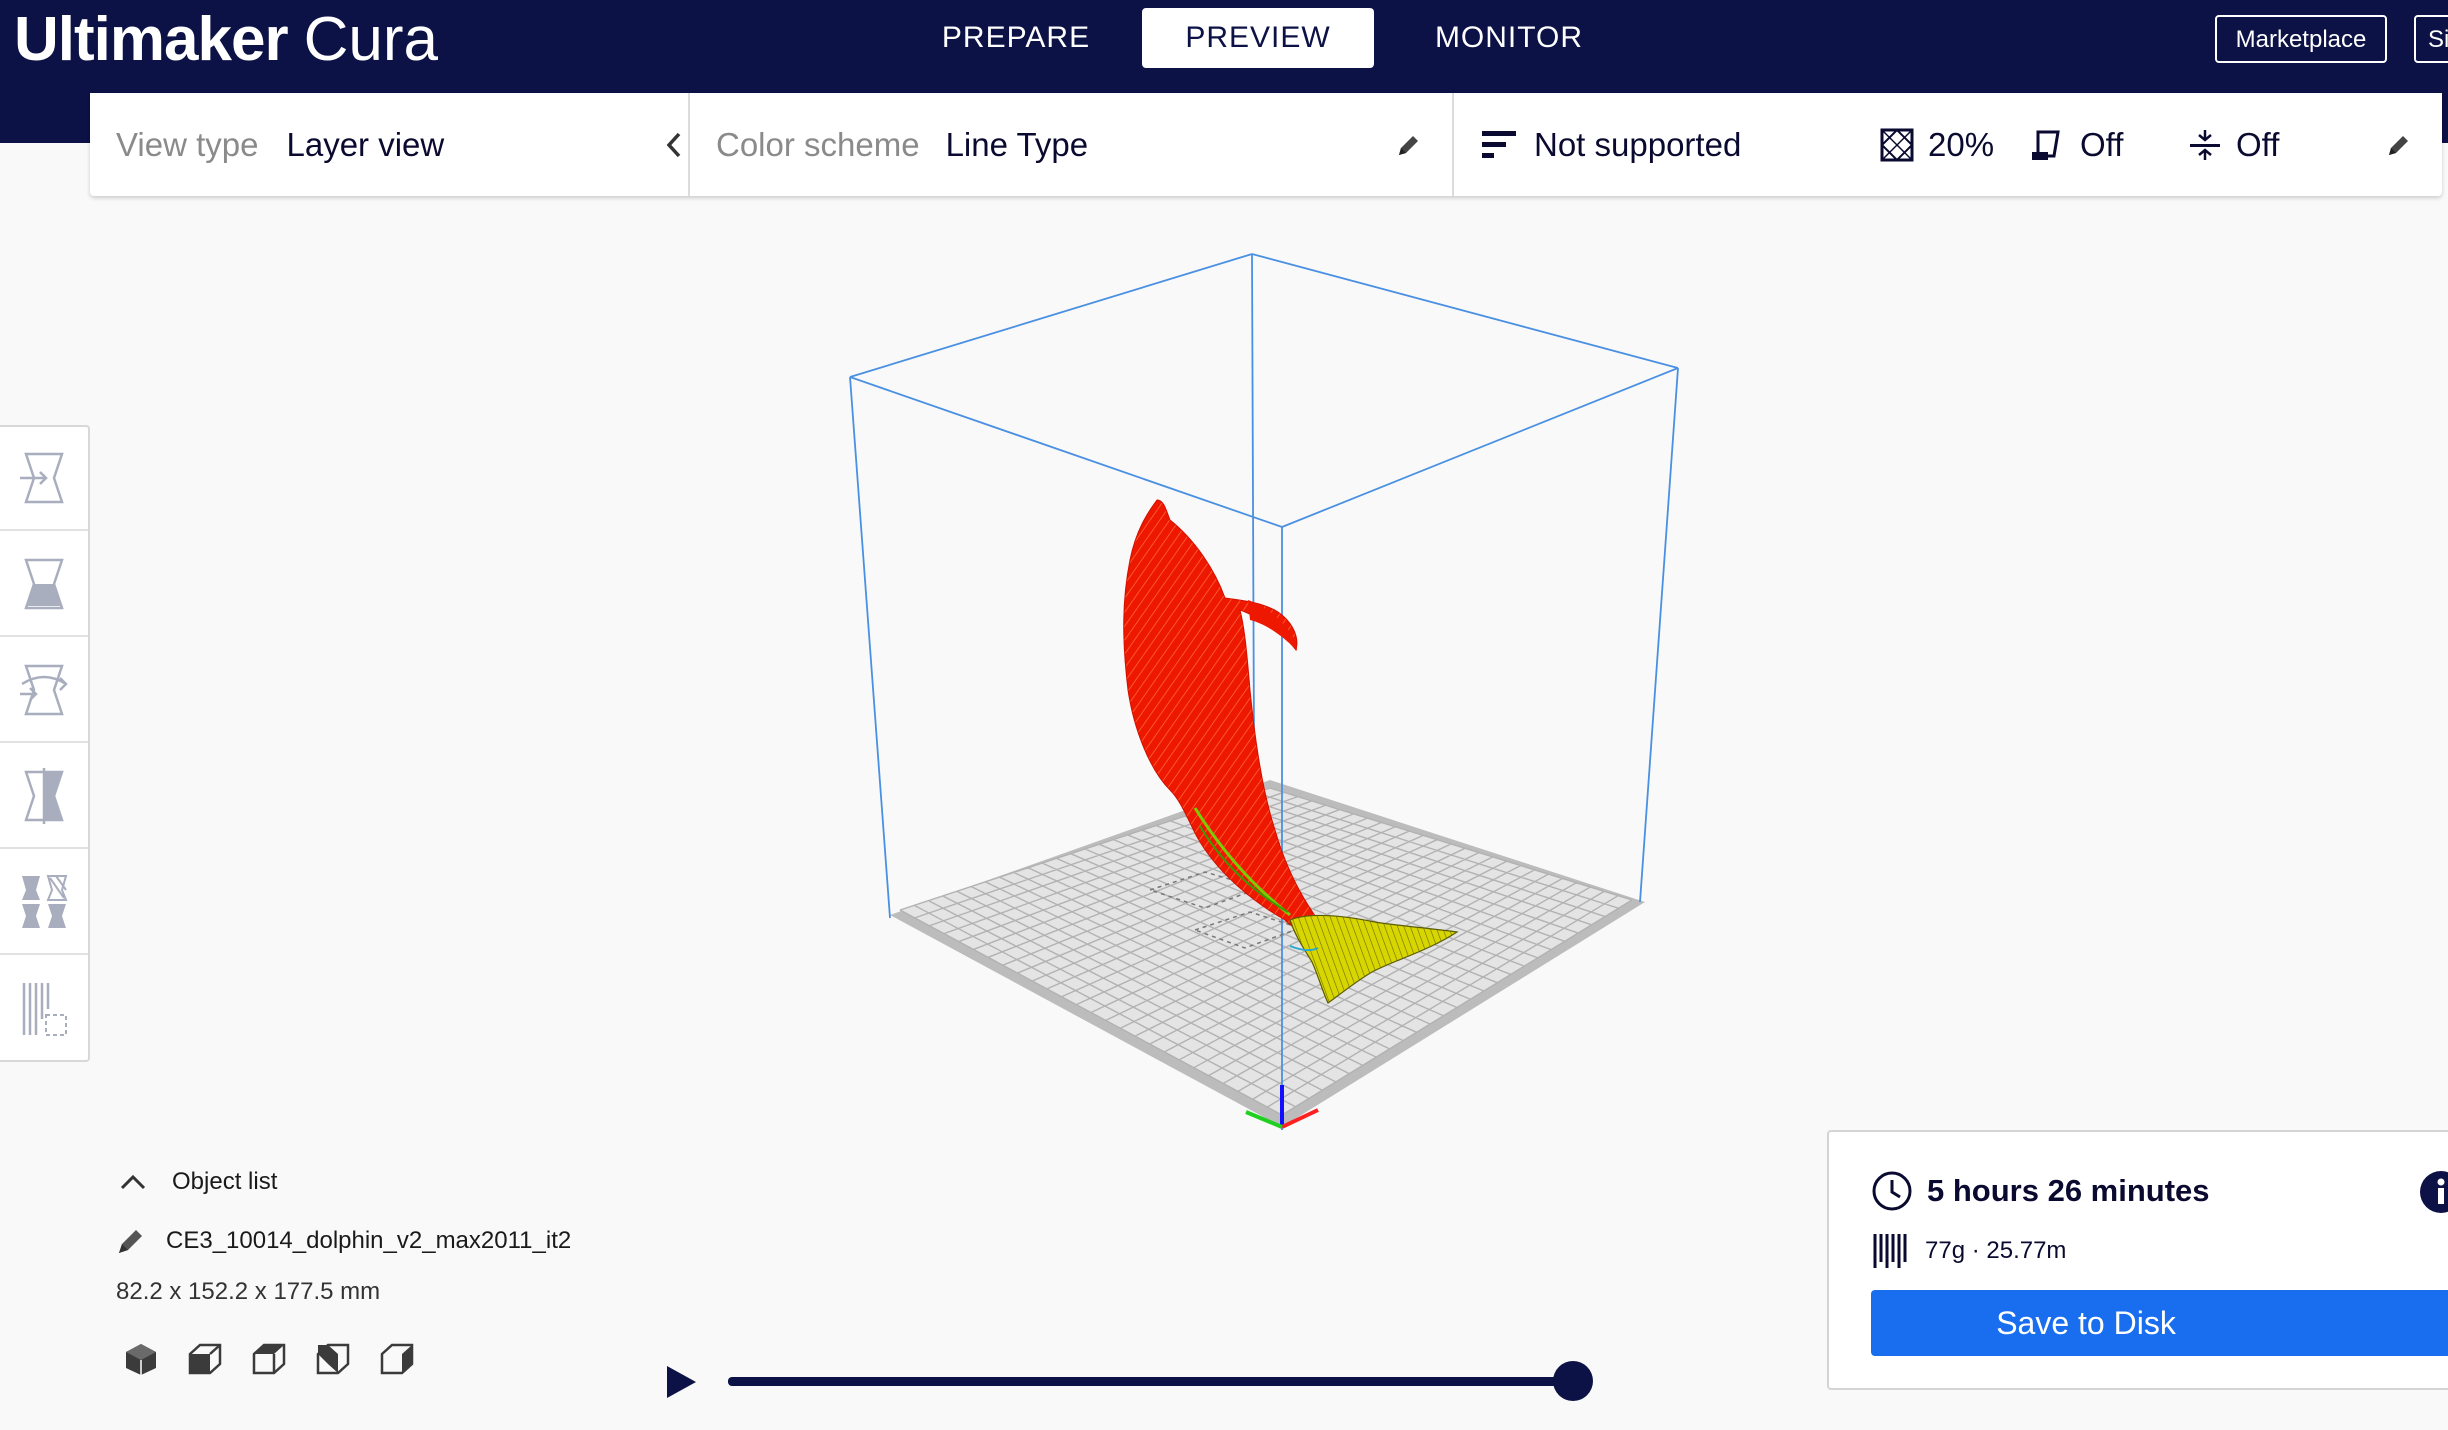  What do you see at coordinates (1258, 38) in the screenshot?
I see `tab-preview: PREVIEW` at bounding box center [1258, 38].